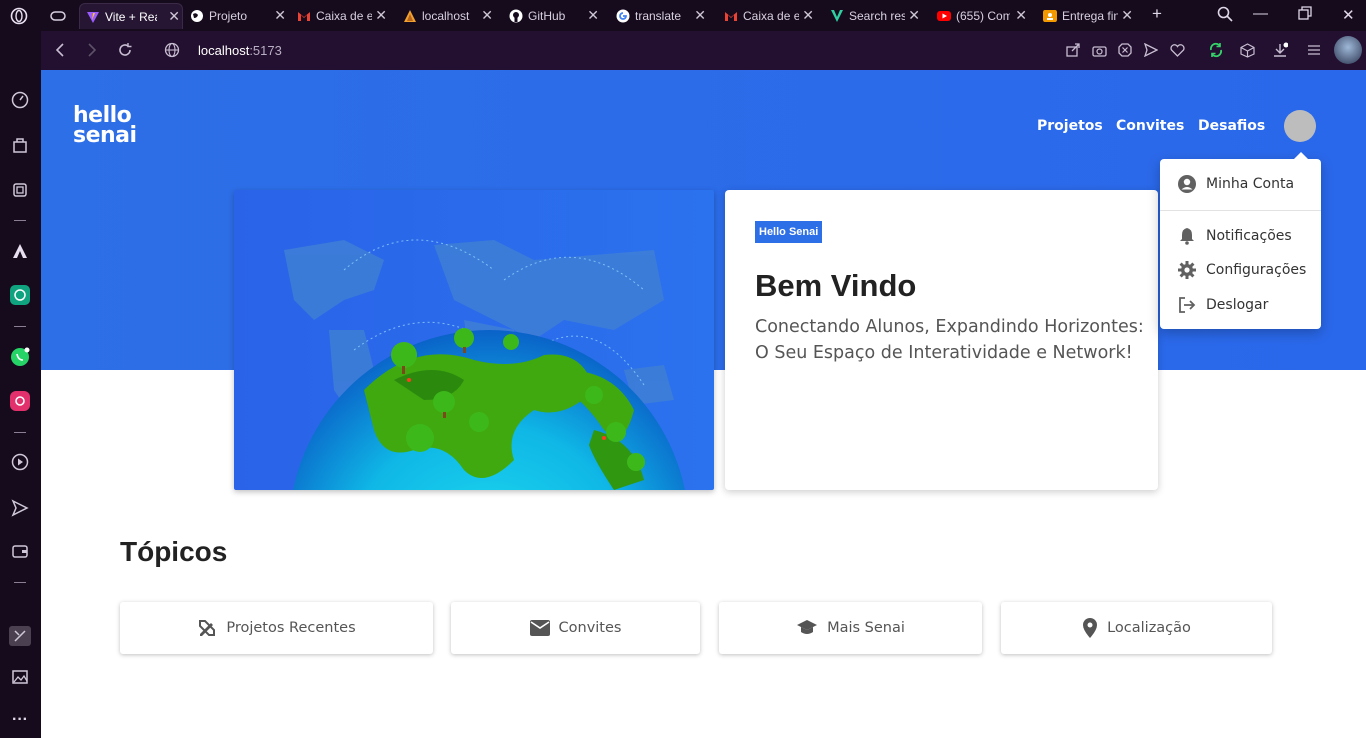  I want to click on tab-youtube: (655) Com ✕, so click(983, 16).